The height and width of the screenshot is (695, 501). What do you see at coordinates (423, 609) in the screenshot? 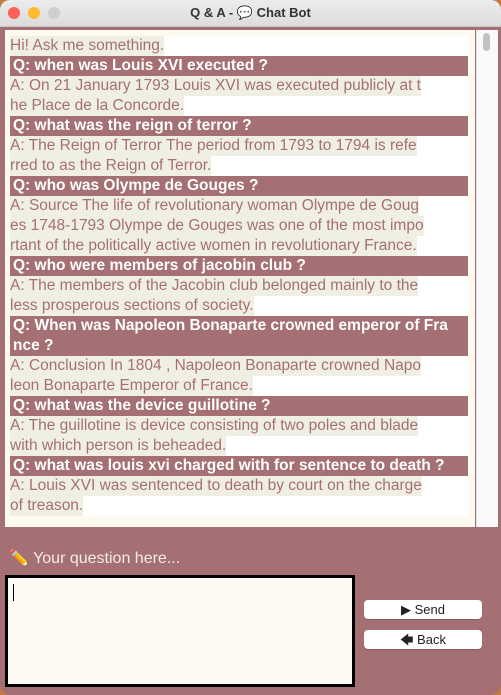
I see `send-button: ▶ Send` at bounding box center [423, 609].